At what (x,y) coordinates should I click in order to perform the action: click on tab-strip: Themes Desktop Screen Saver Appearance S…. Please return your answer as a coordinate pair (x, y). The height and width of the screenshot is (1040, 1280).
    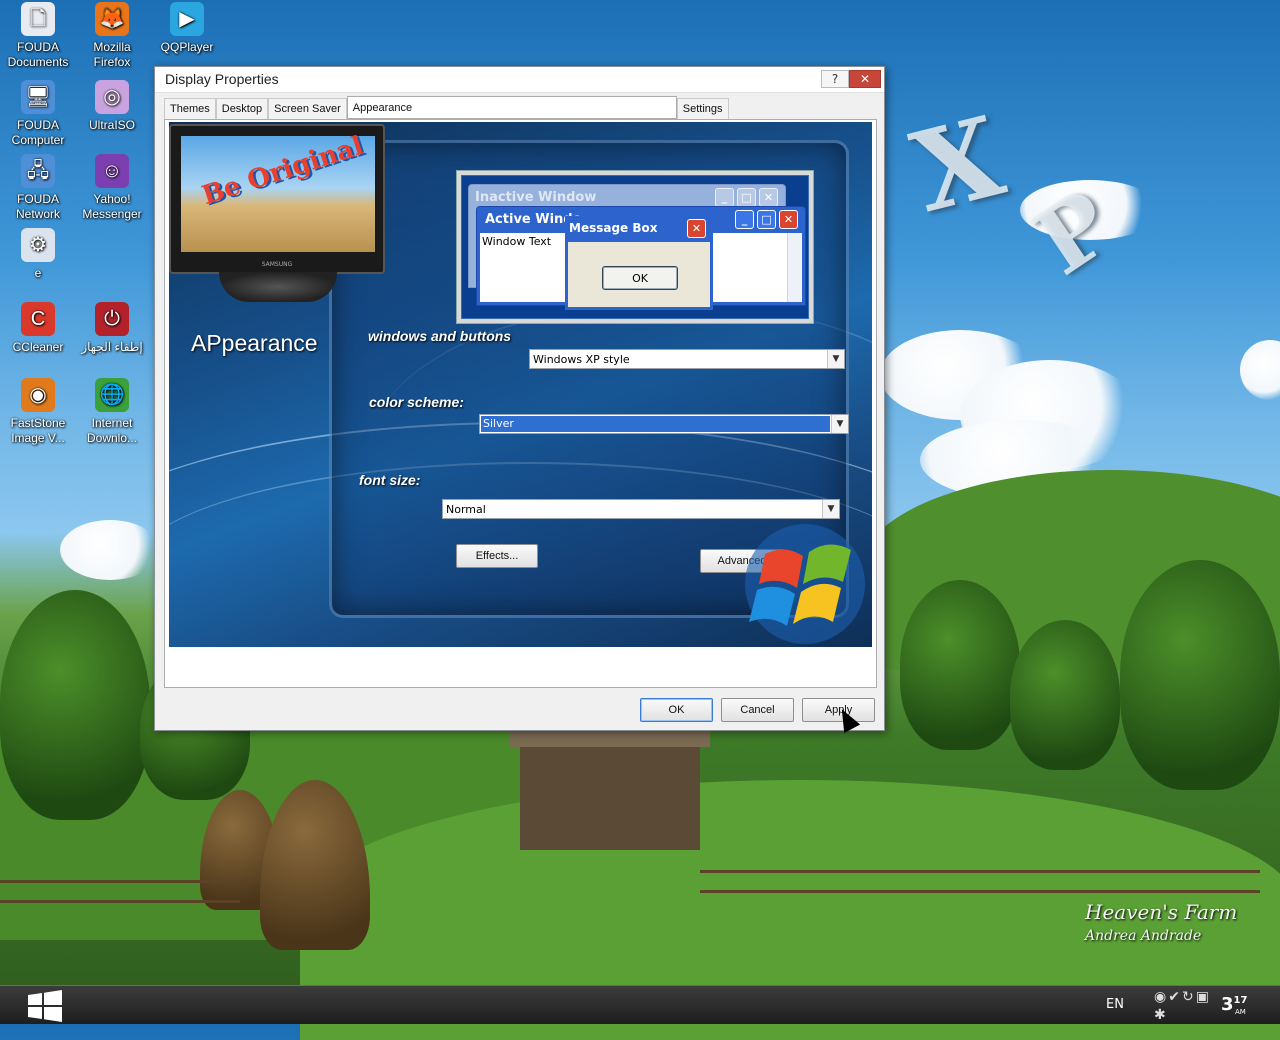
    Looking at the image, I should click on (446, 107).